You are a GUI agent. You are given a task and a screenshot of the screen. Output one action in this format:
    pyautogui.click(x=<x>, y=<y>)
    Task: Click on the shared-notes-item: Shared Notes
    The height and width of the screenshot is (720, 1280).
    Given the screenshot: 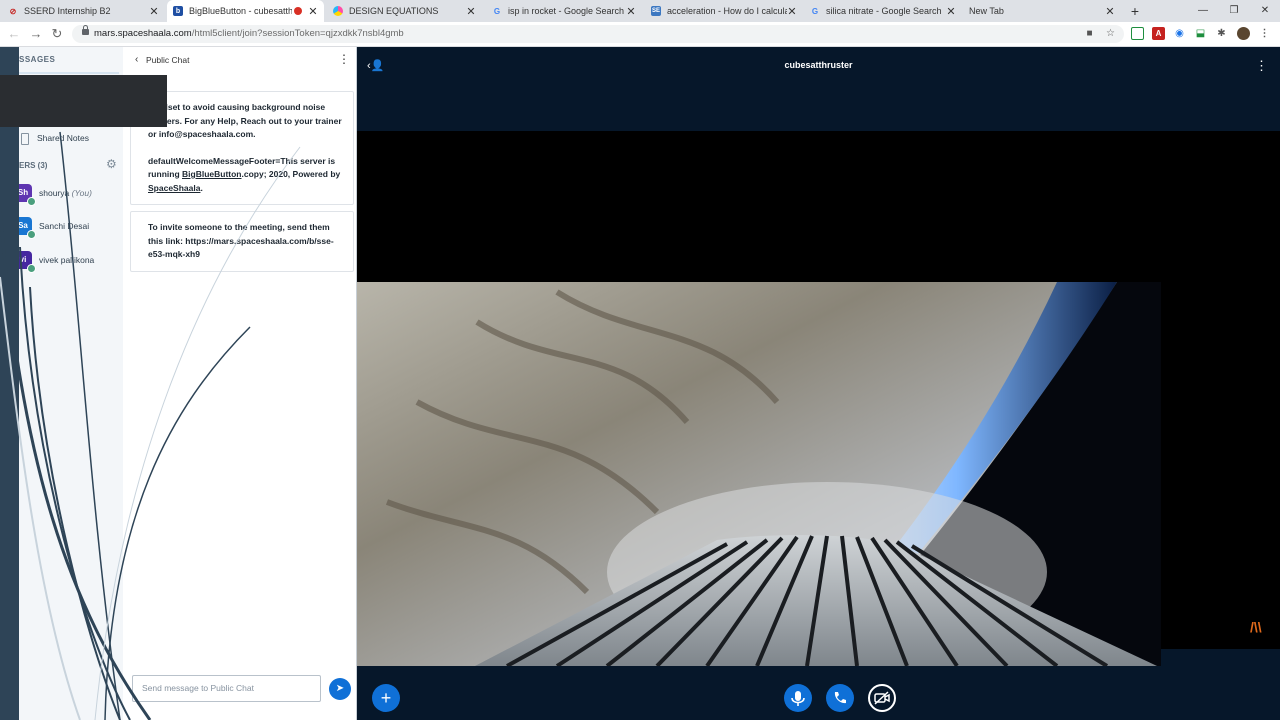 What is the action you would take?
    pyautogui.click(x=63, y=138)
    